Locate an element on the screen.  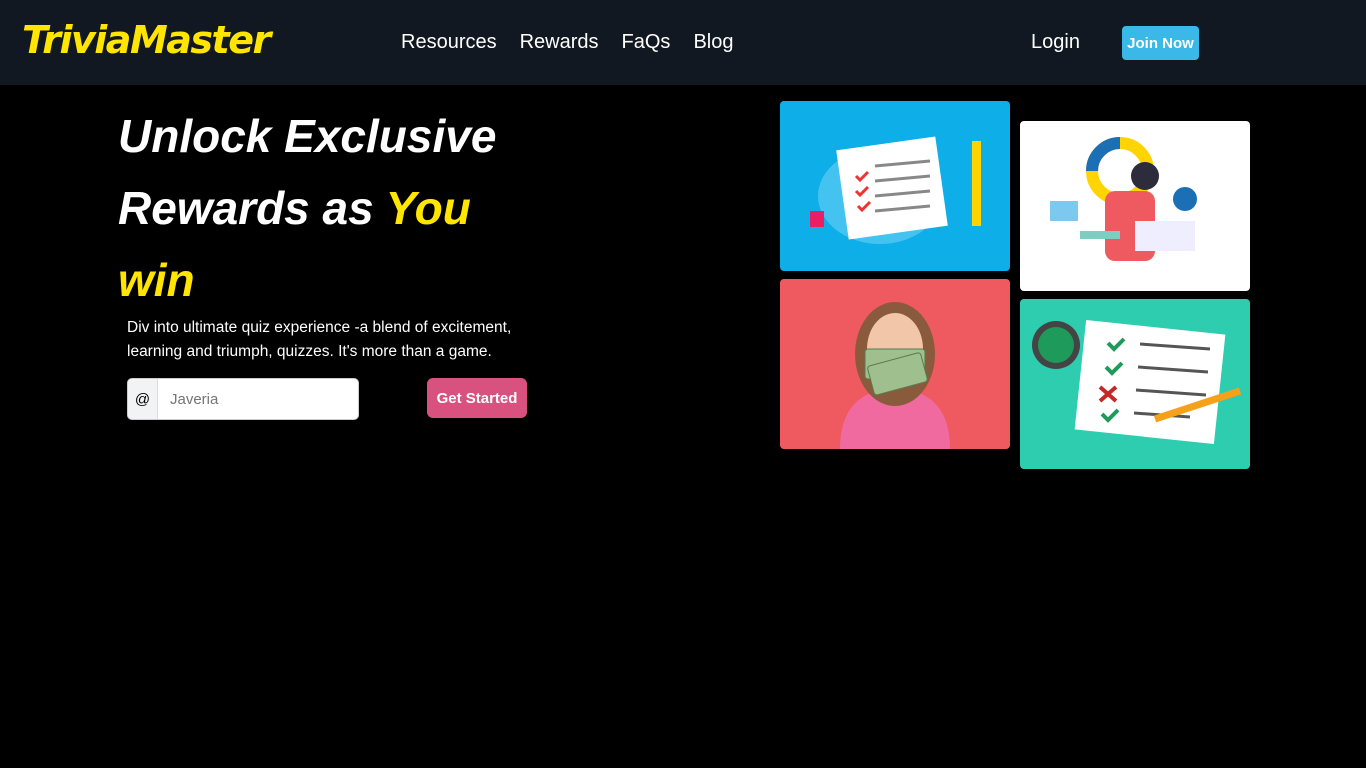
hero-title: Unlock Exclusive Rewards as You win is located at coordinates (328, 208).